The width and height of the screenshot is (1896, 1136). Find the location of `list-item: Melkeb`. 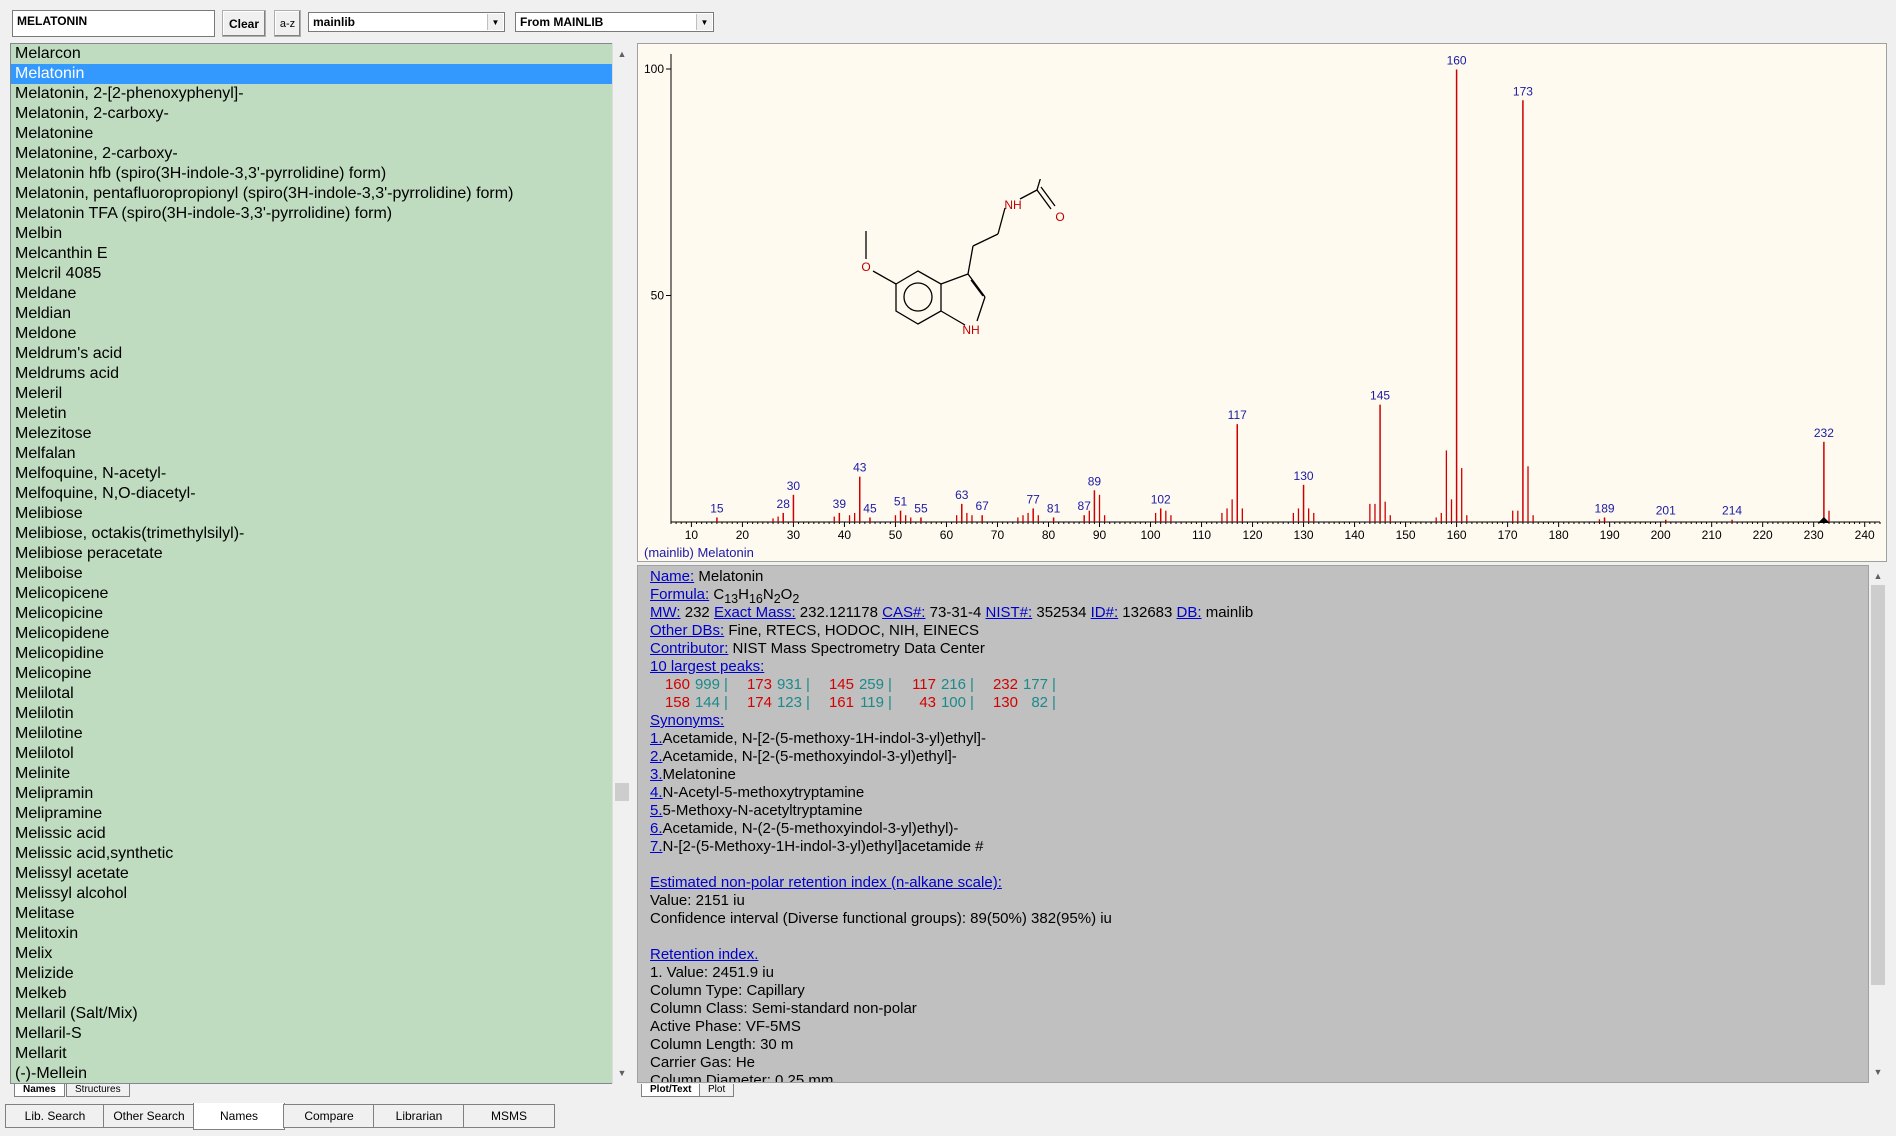

list-item: Melkeb is located at coordinates (320, 994).